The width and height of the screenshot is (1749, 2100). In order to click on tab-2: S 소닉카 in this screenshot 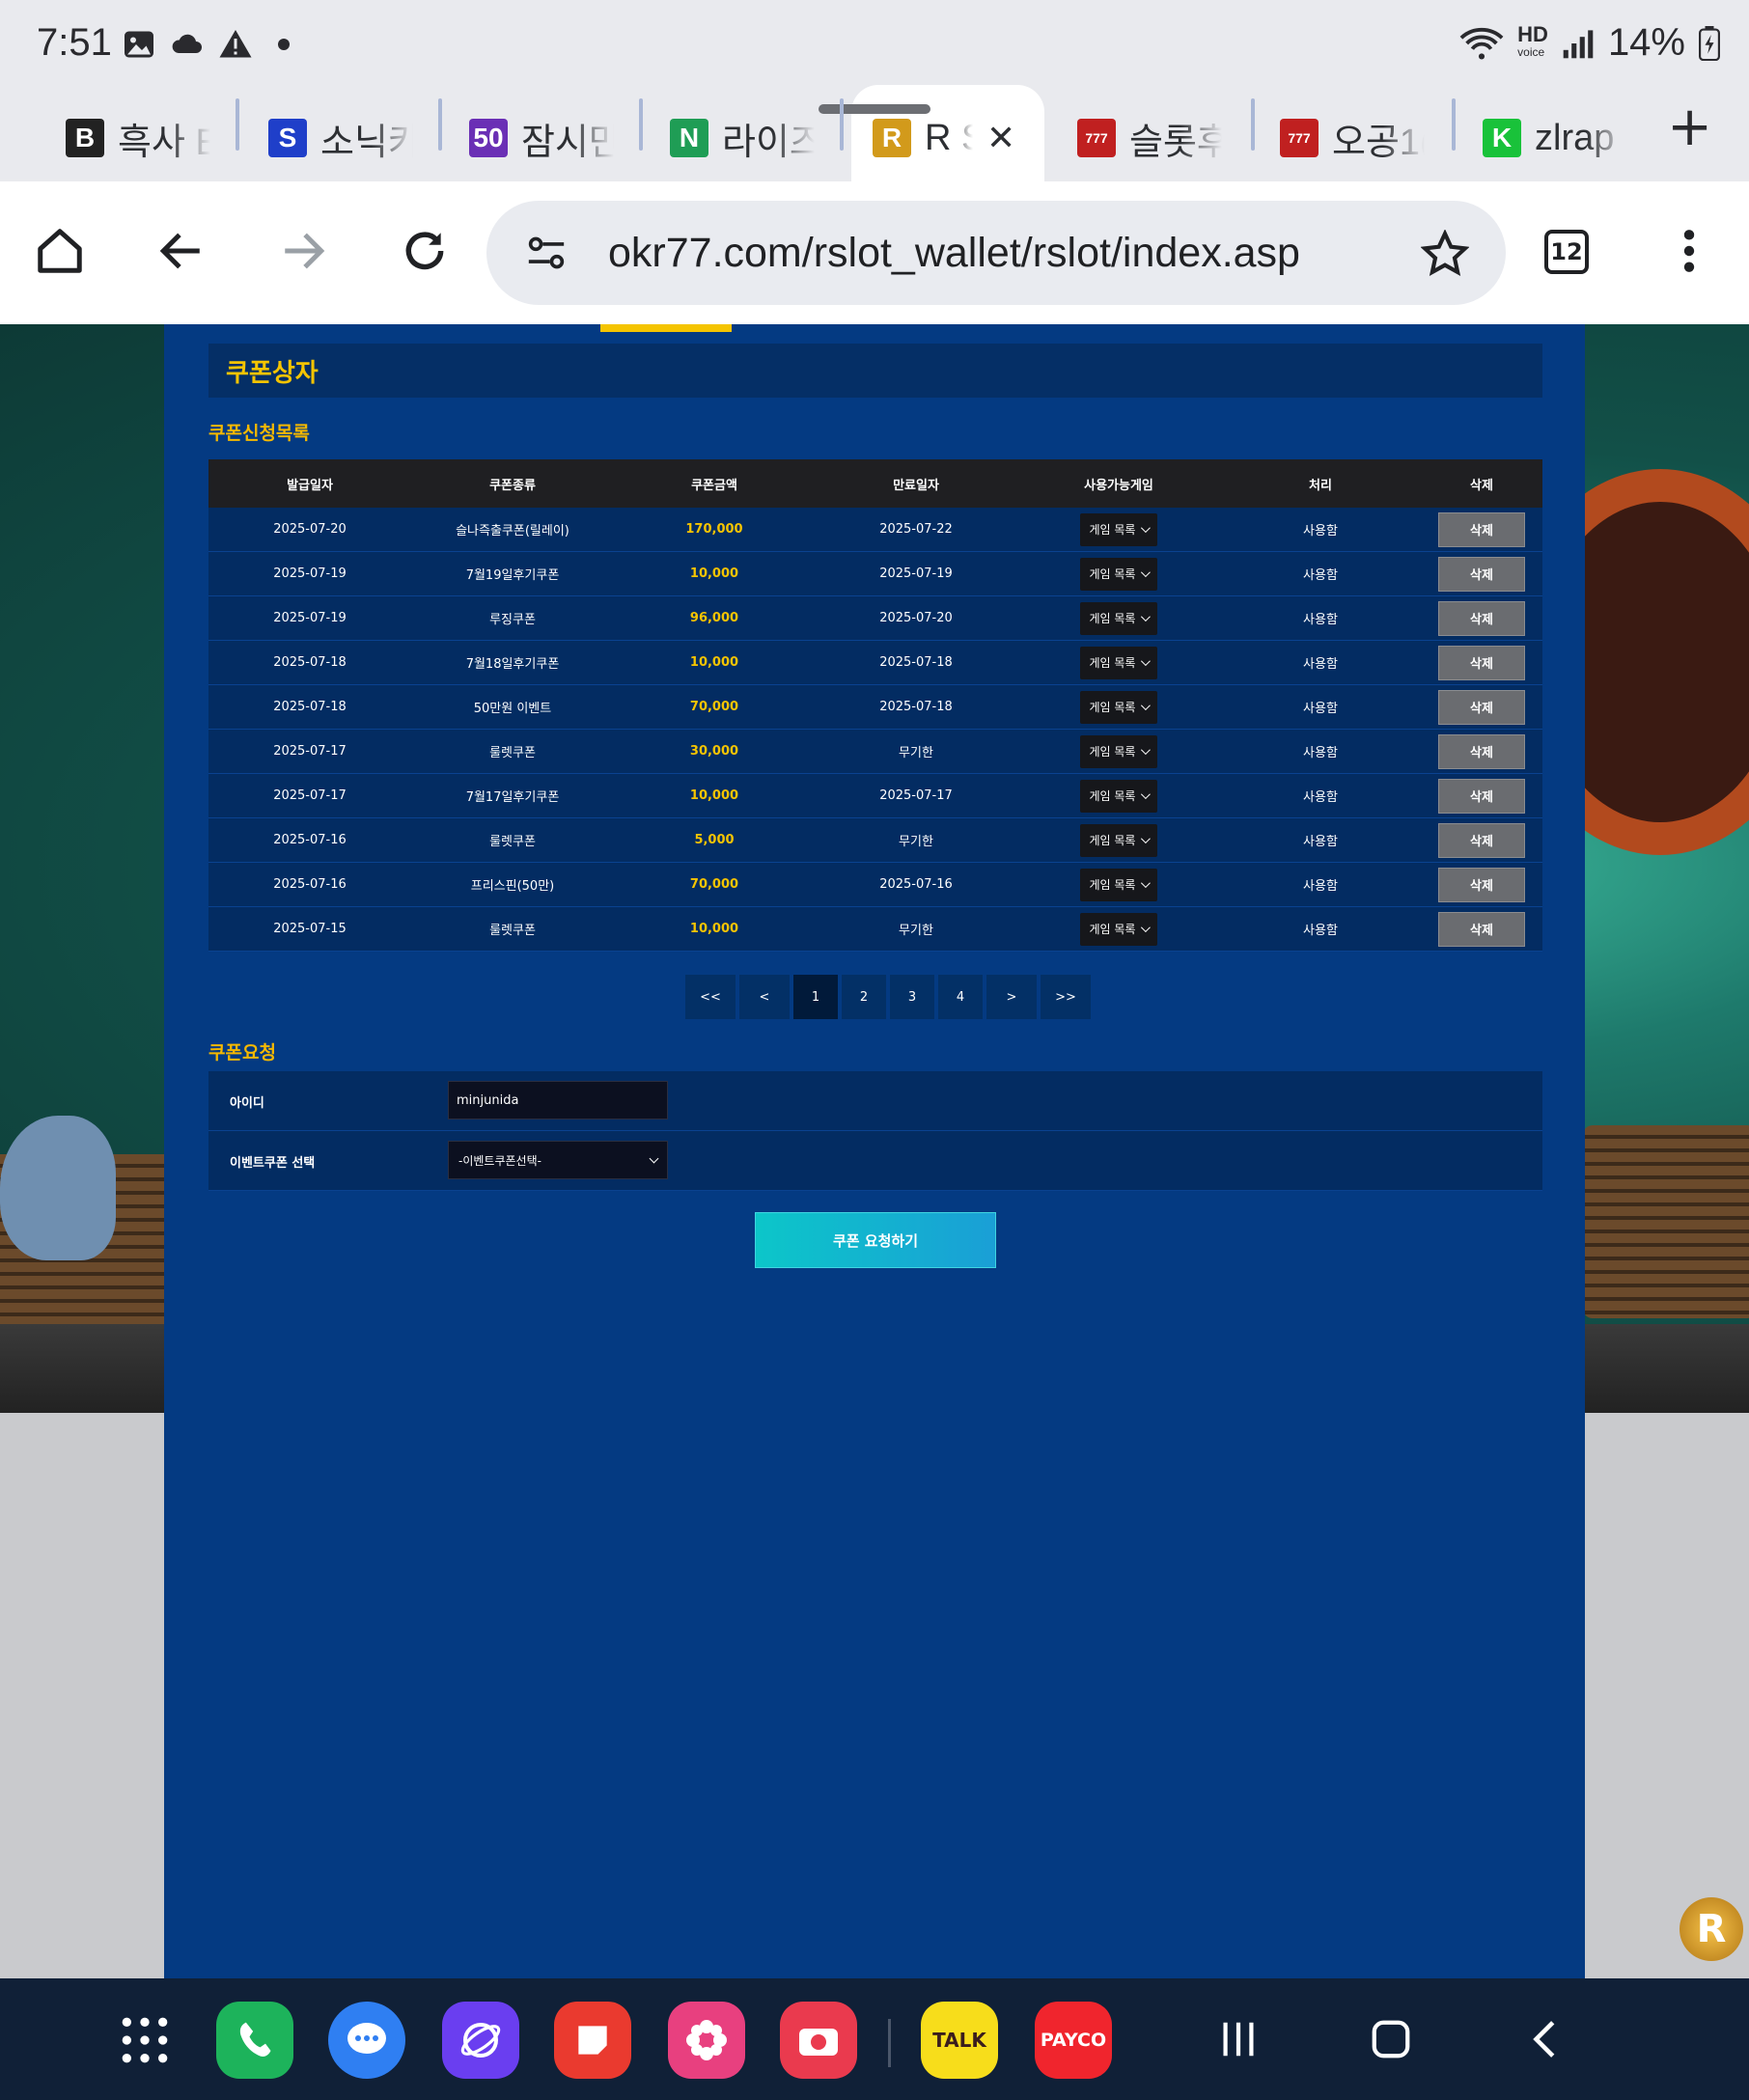, I will do `click(341, 138)`.